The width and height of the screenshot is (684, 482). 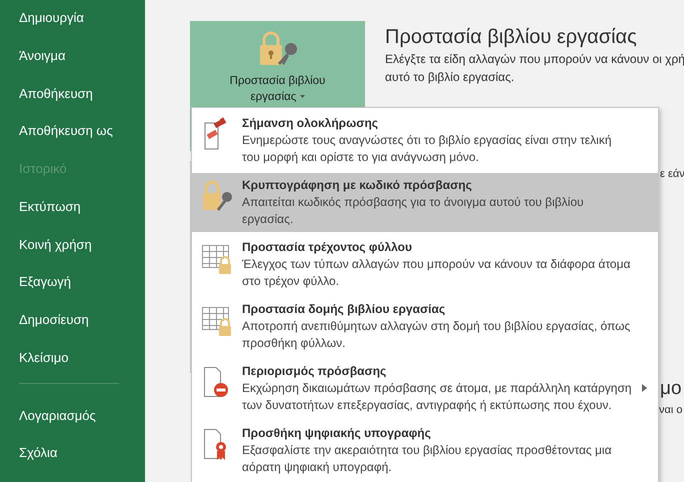 What do you see at coordinates (72, 28) in the screenshot?
I see `sidebar-item: Δημιουργία` at bounding box center [72, 28].